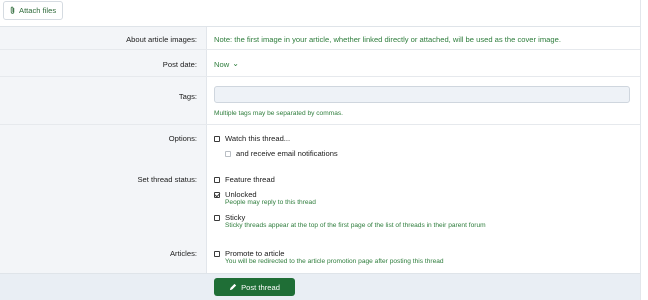  Describe the element at coordinates (320, 63) in the screenshot. I see `post-date-row: Post date: Now ⌄` at that location.